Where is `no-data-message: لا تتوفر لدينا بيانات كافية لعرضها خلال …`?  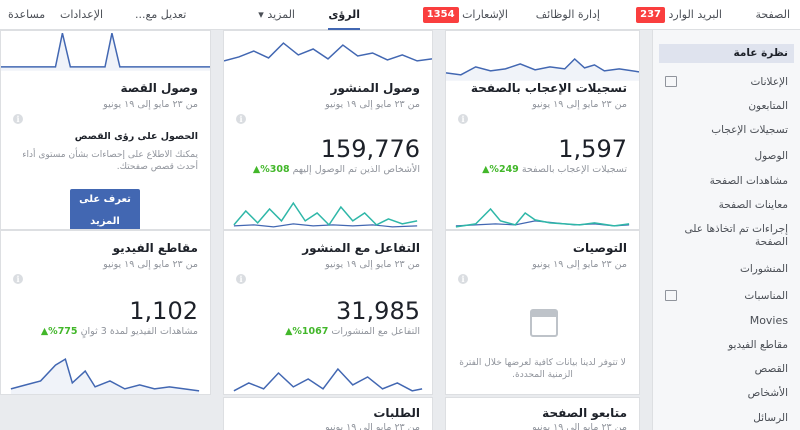 no-data-message: لا تتوفر لدينا بيانات كافية لعرضها خلال … is located at coordinates (542, 369).